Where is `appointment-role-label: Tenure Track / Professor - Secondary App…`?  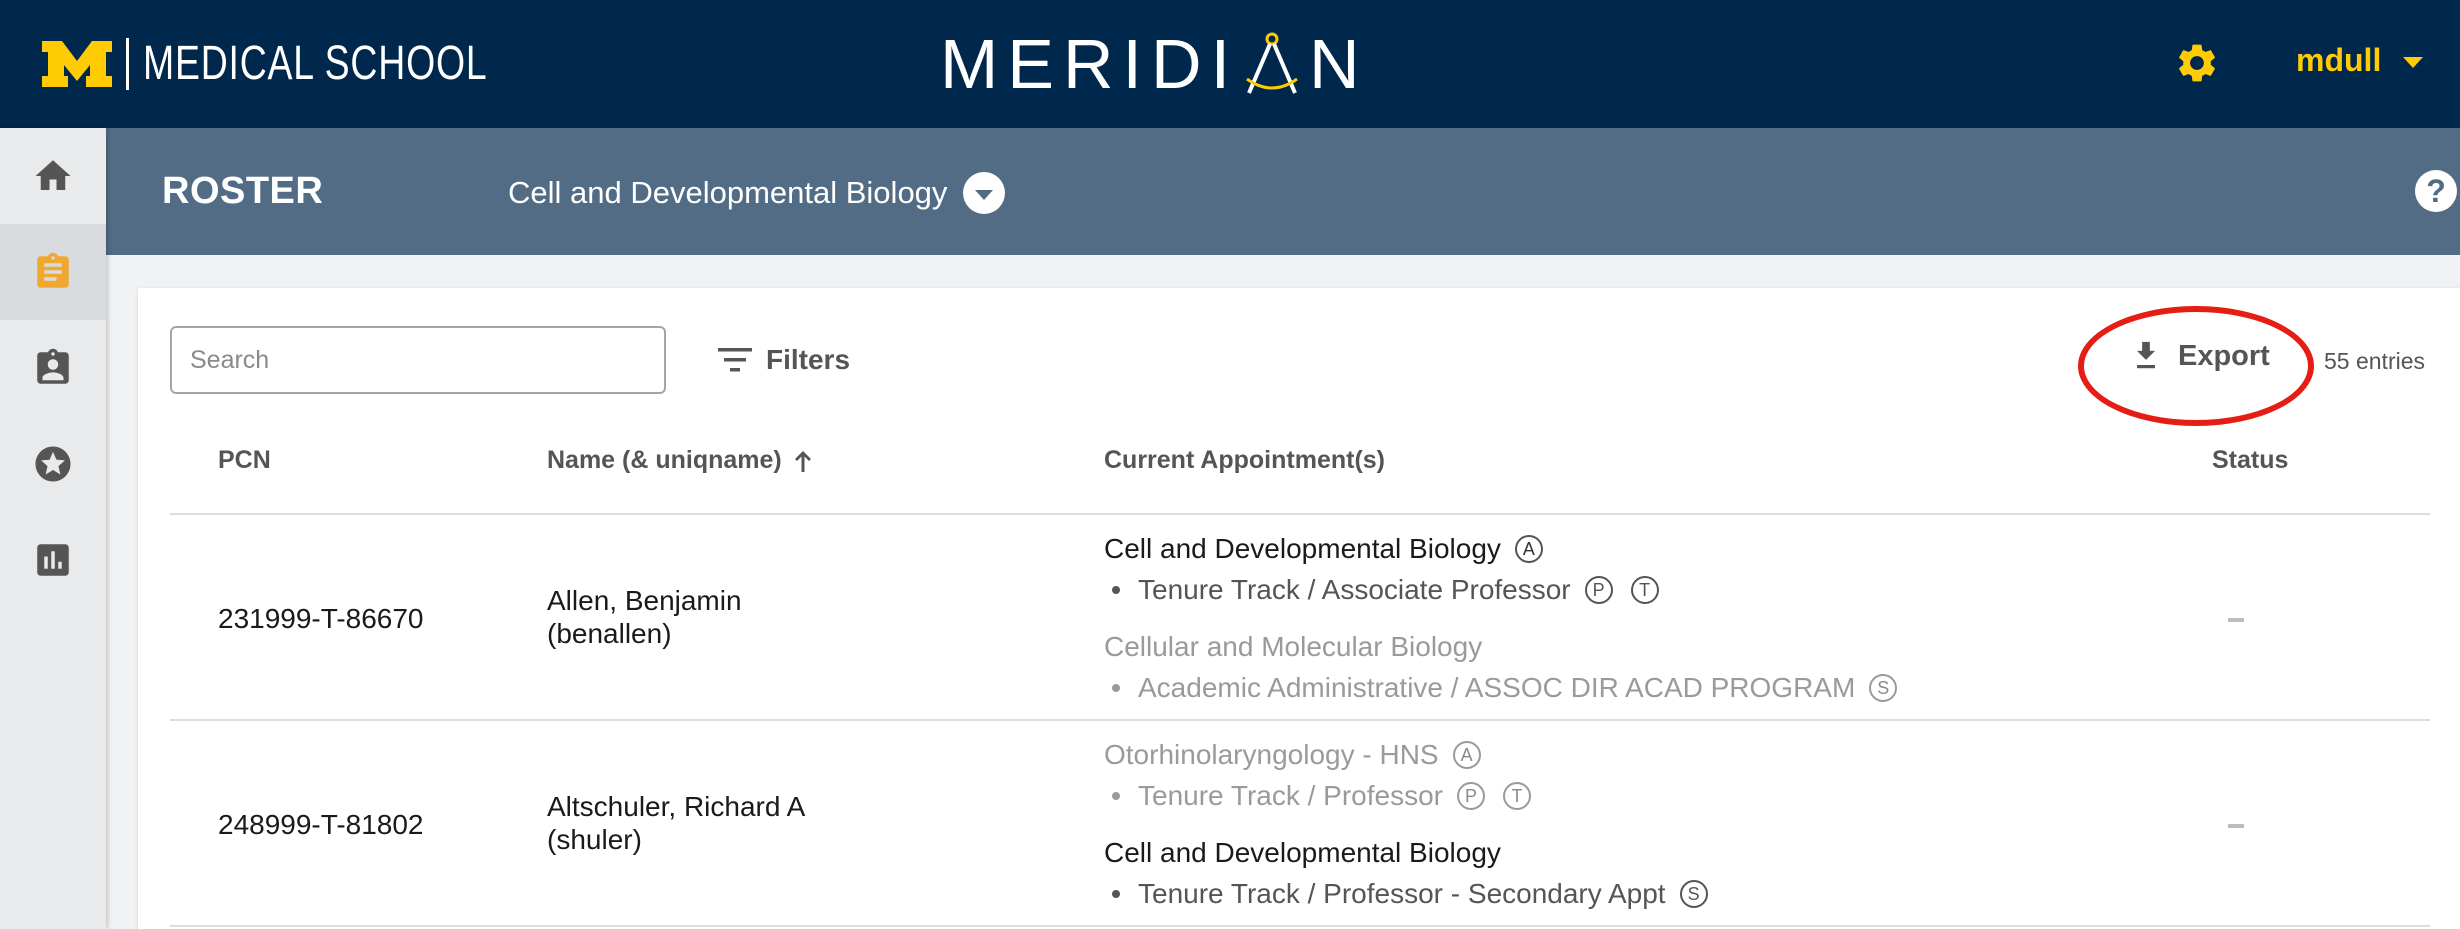
appointment-role-label: Tenure Track / Professor - Secondary App… is located at coordinates (1402, 893).